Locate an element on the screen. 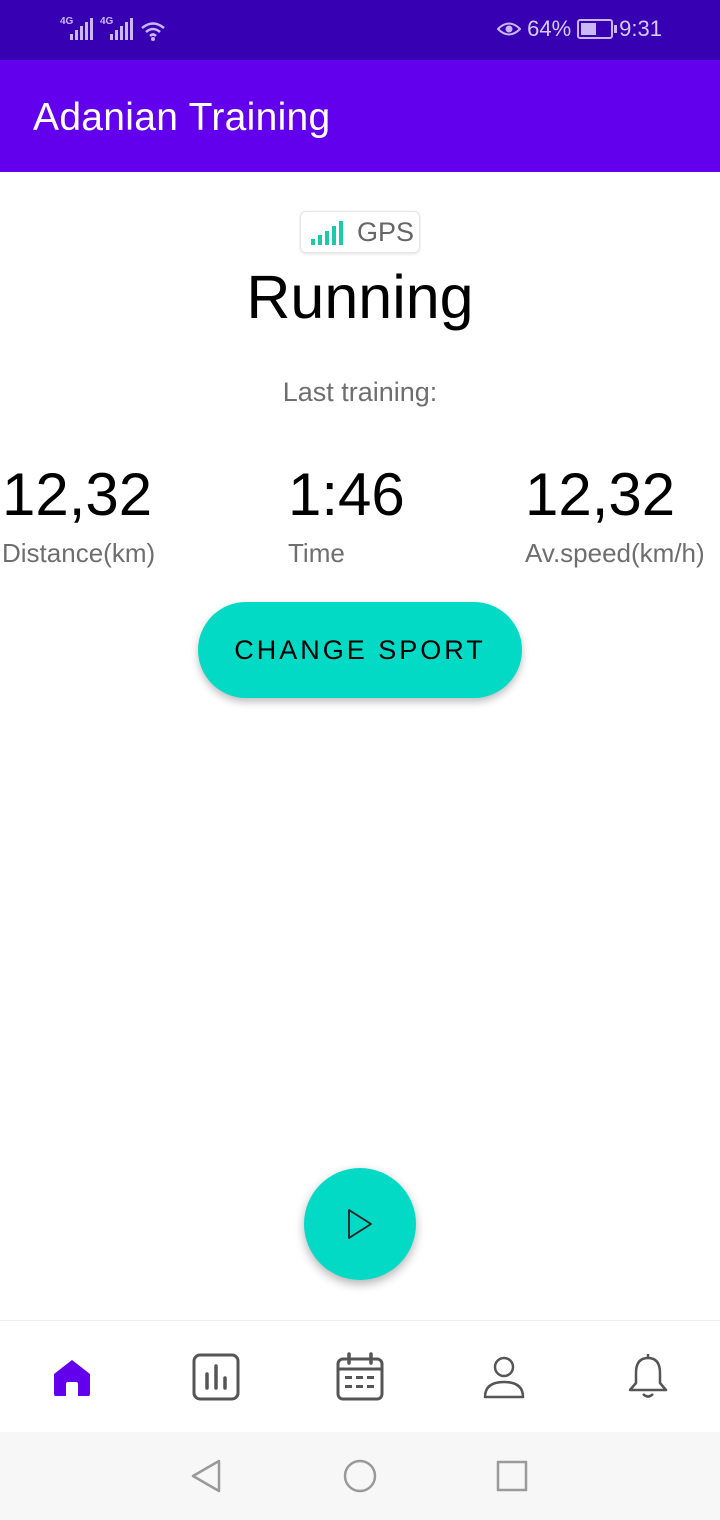 The width and height of the screenshot is (720, 1520). sport-title: Running is located at coordinates (360, 297).